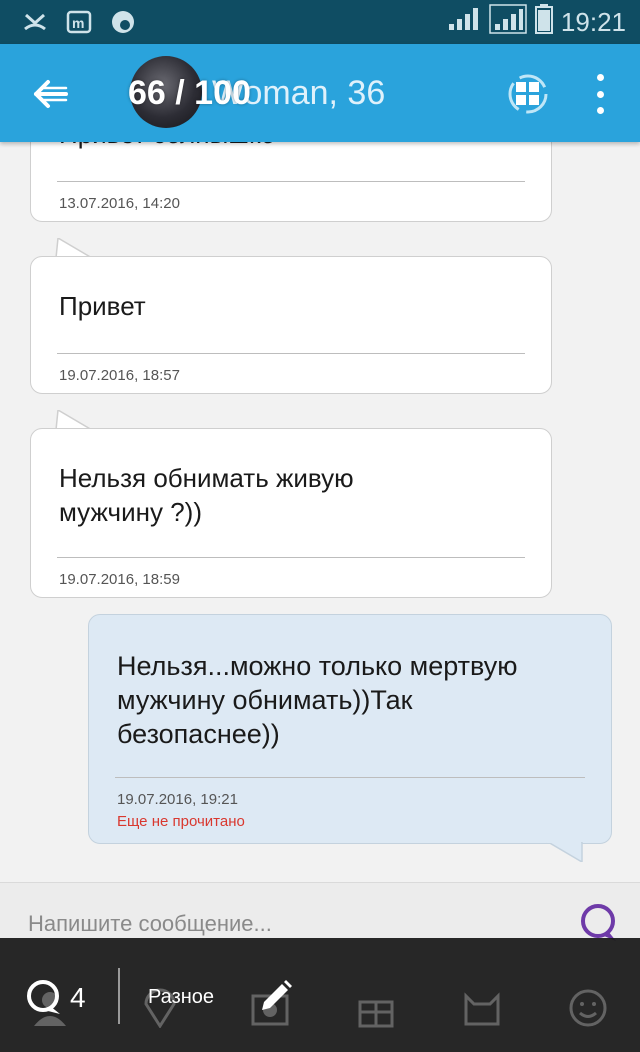 The height and width of the screenshot is (1052, 640). Describe the element at coordinates (189, 93) in the screenshot. I see `progress-counter: 66 / 100` at that location.